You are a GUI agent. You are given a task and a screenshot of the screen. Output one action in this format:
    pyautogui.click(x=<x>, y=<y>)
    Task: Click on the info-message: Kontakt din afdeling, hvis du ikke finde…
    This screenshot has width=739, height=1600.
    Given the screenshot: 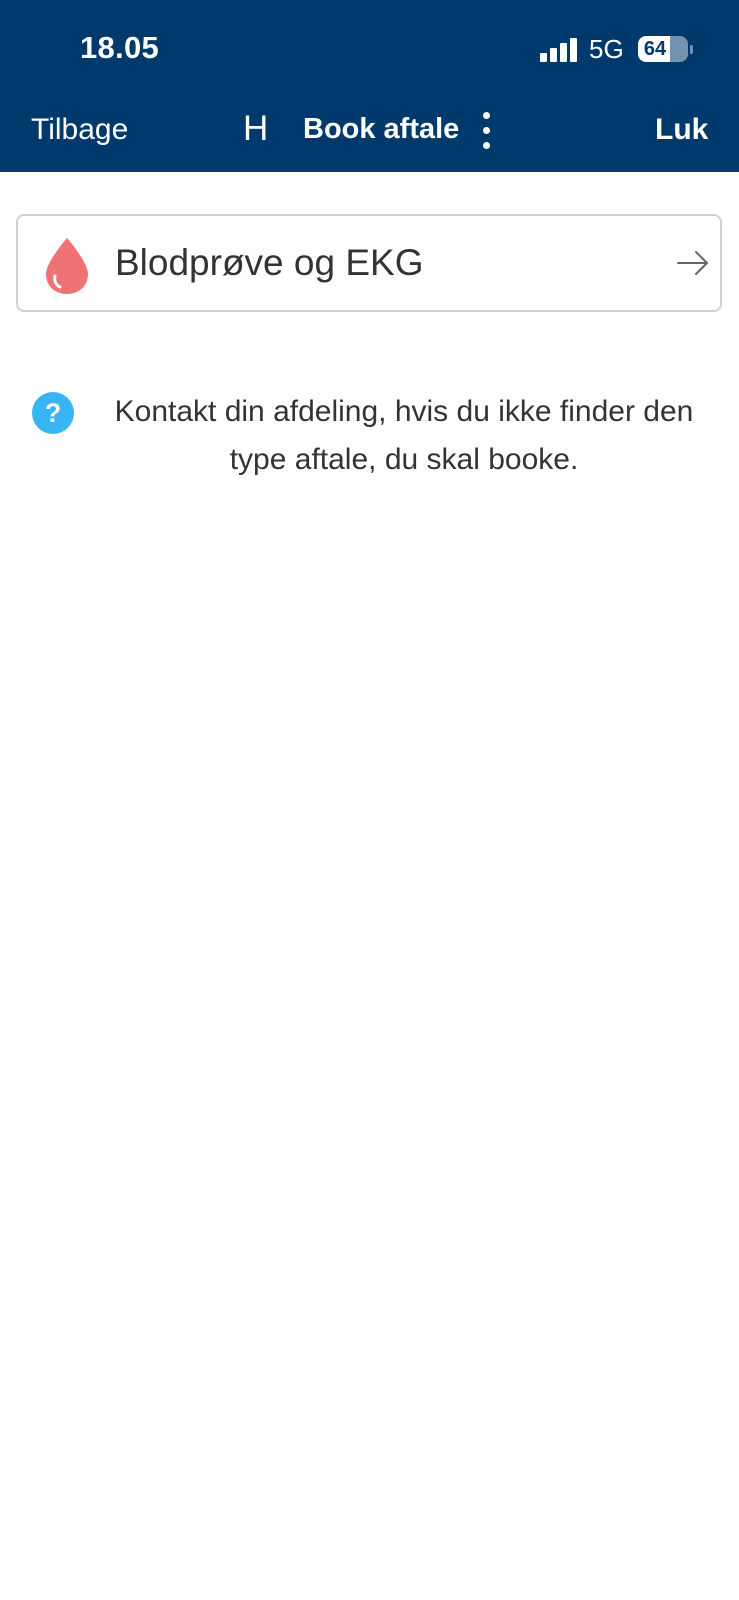 What is the action you would take?
    pyautogui.click(x=404, y=435)
    